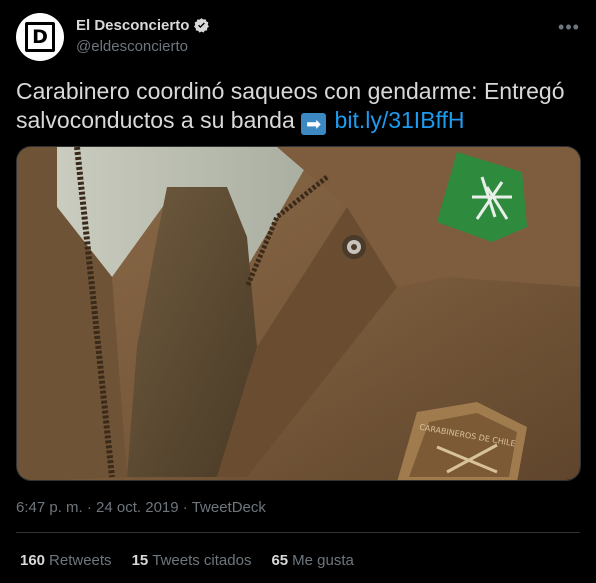 Image resolution: width=596 pixels, height=583 pixels. I want to click on verified-badge-icon, so click(202, 25).